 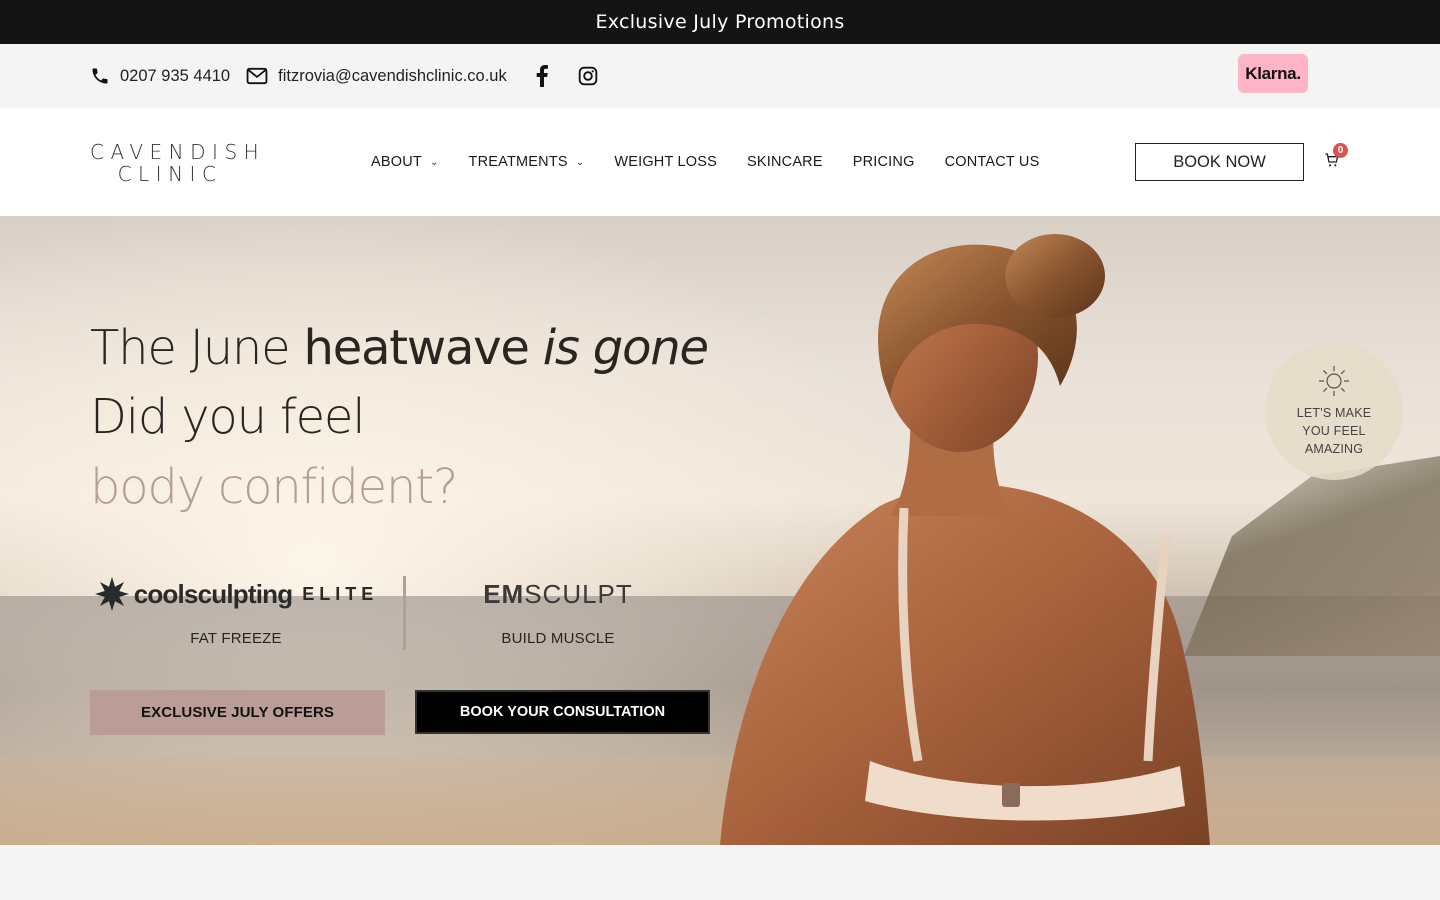 I want to click on phone-number: 0207 935 4410, so click(x=175, y=75).